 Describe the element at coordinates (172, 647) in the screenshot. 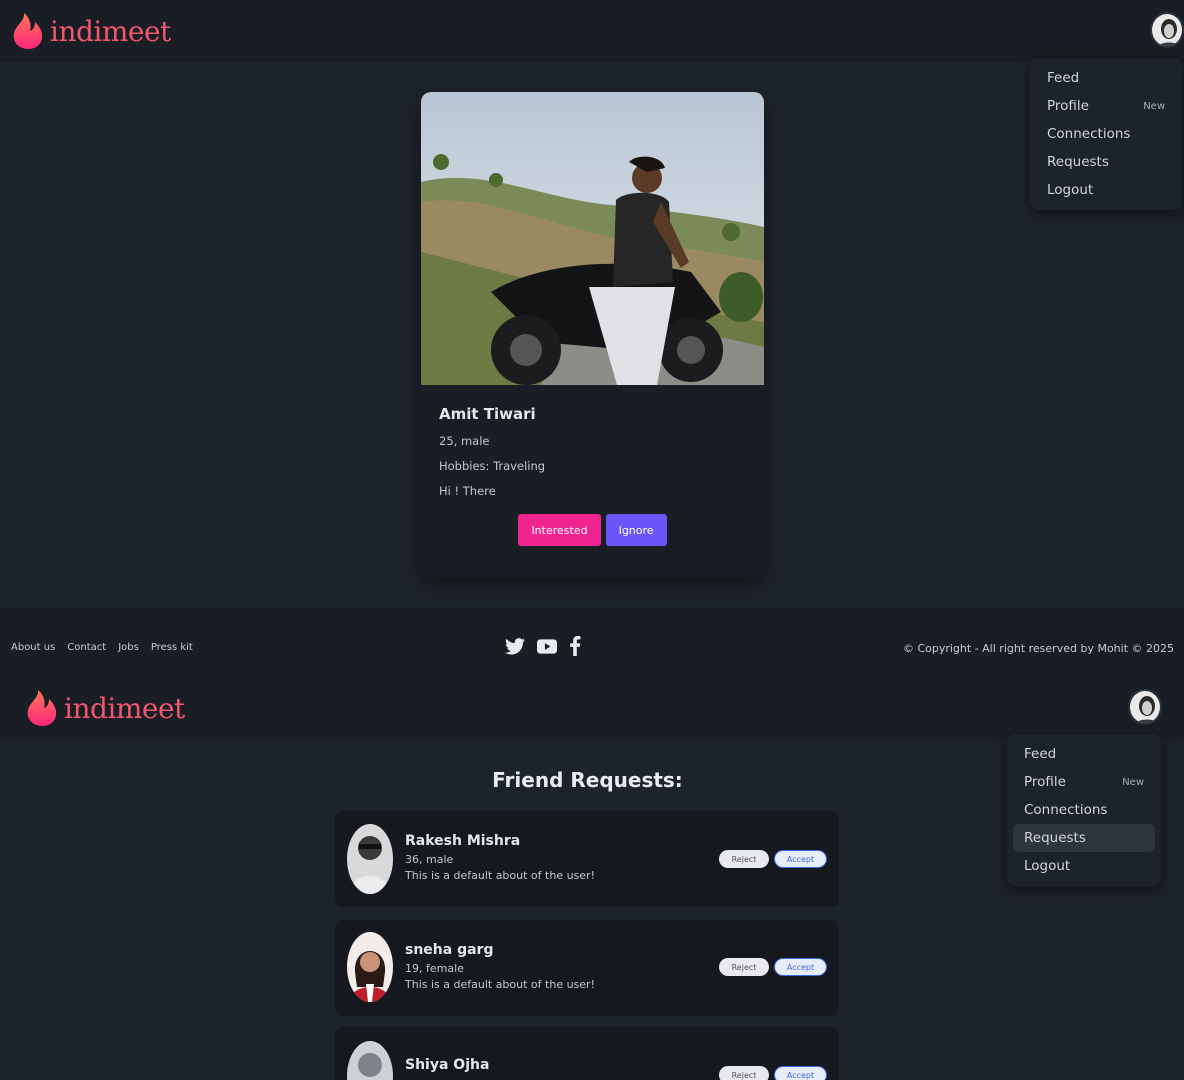

I see `footer-link-press-kit: Press kit` at that location.